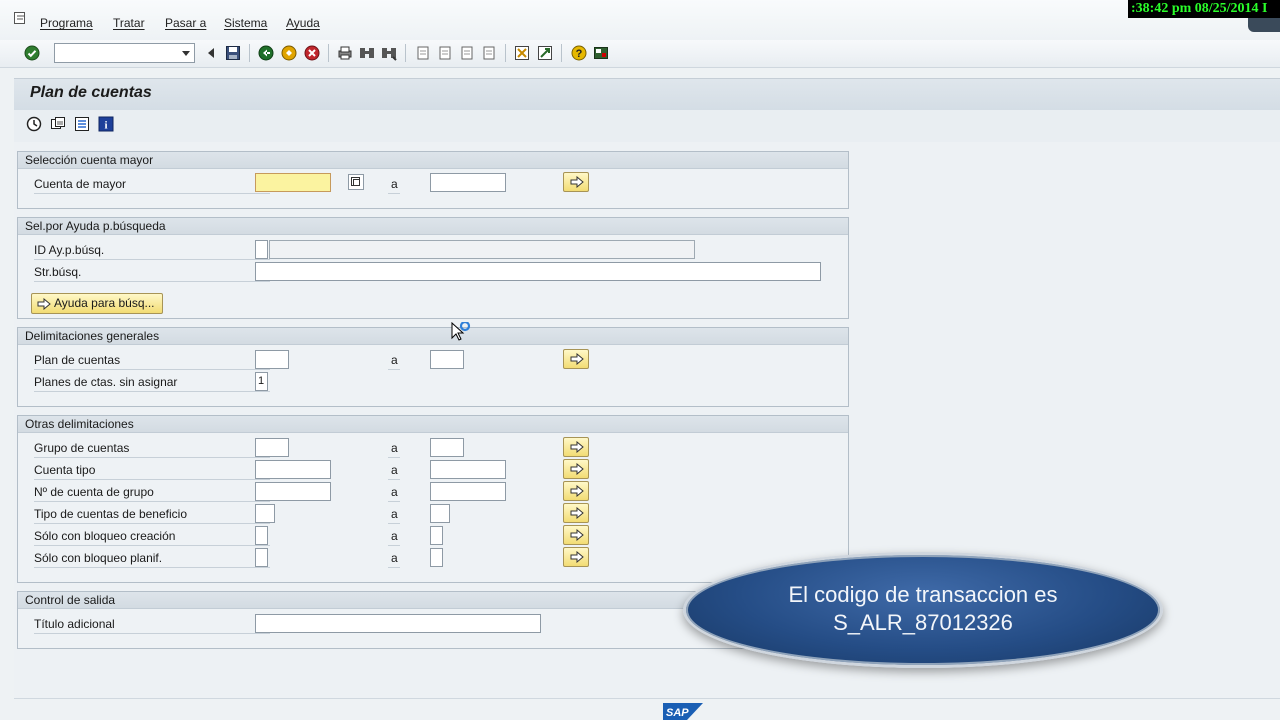  What do you see at coordinates (398, 623) in the screenshot?
I see `titulo-adicional-input` at bounding box center [398, 623].